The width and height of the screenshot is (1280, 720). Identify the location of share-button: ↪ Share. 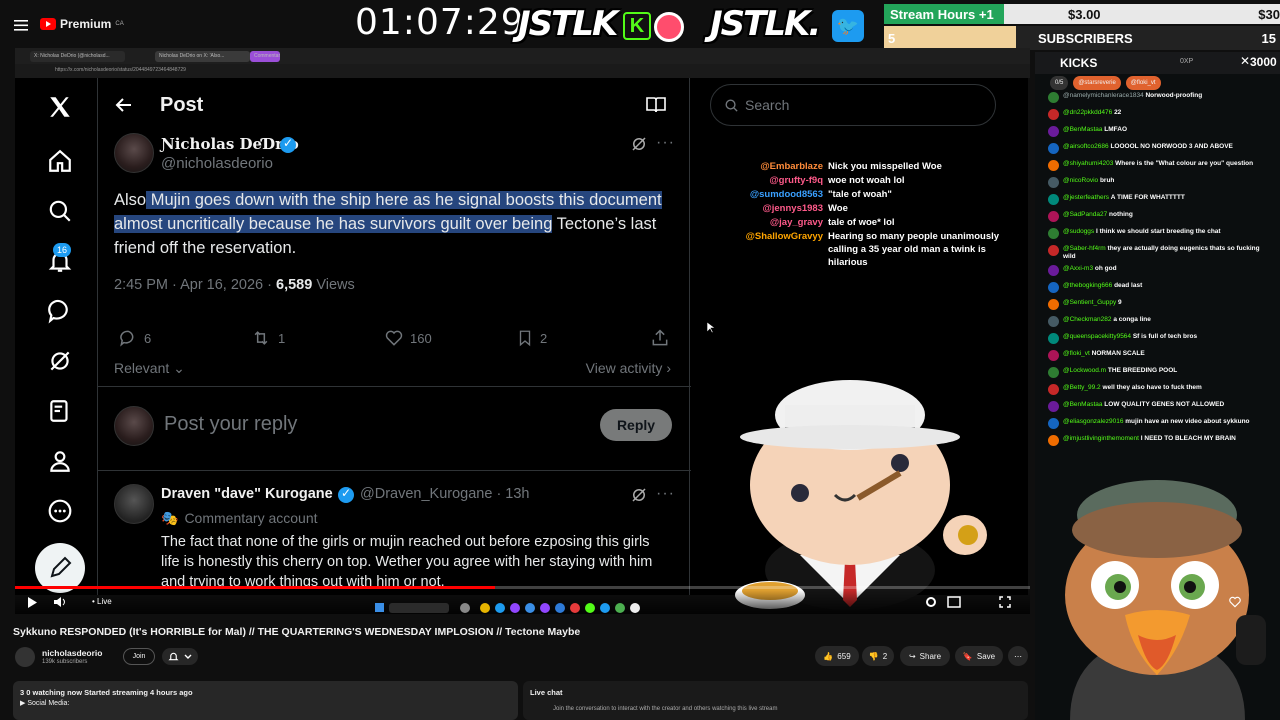
(925, 656).